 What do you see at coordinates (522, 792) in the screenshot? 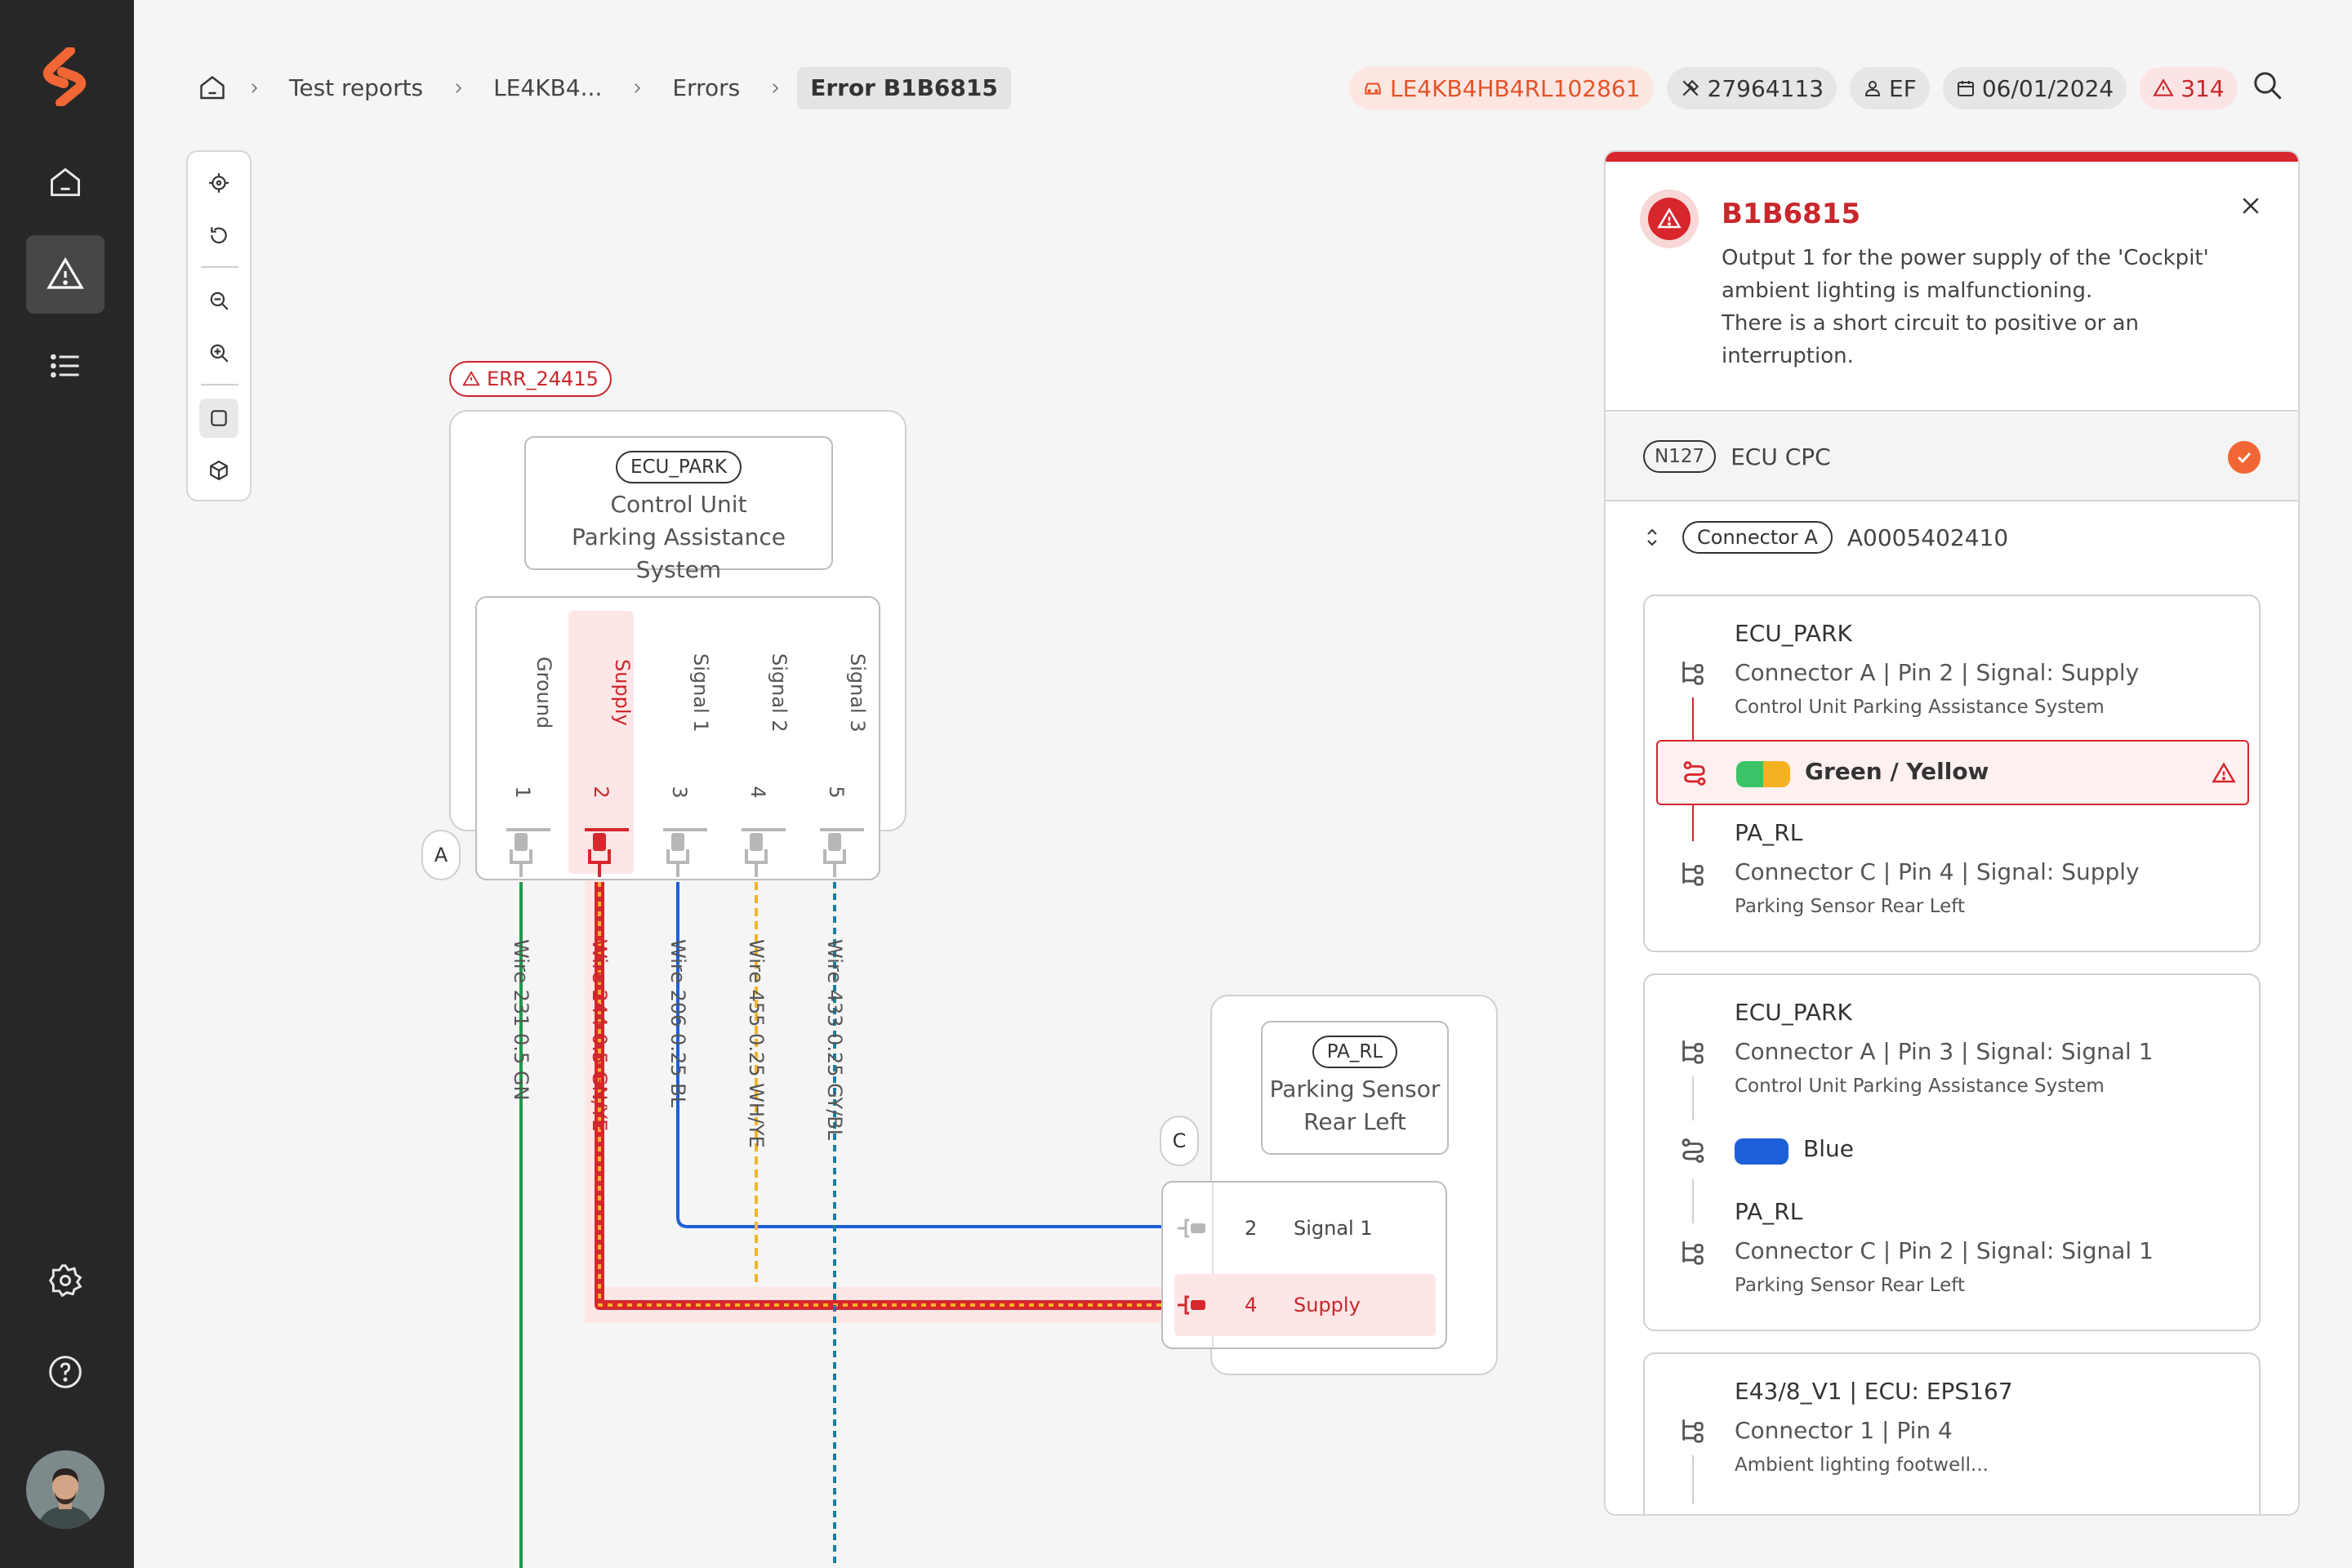
I see `pin-number: 1` at bounding box center [522, 792].